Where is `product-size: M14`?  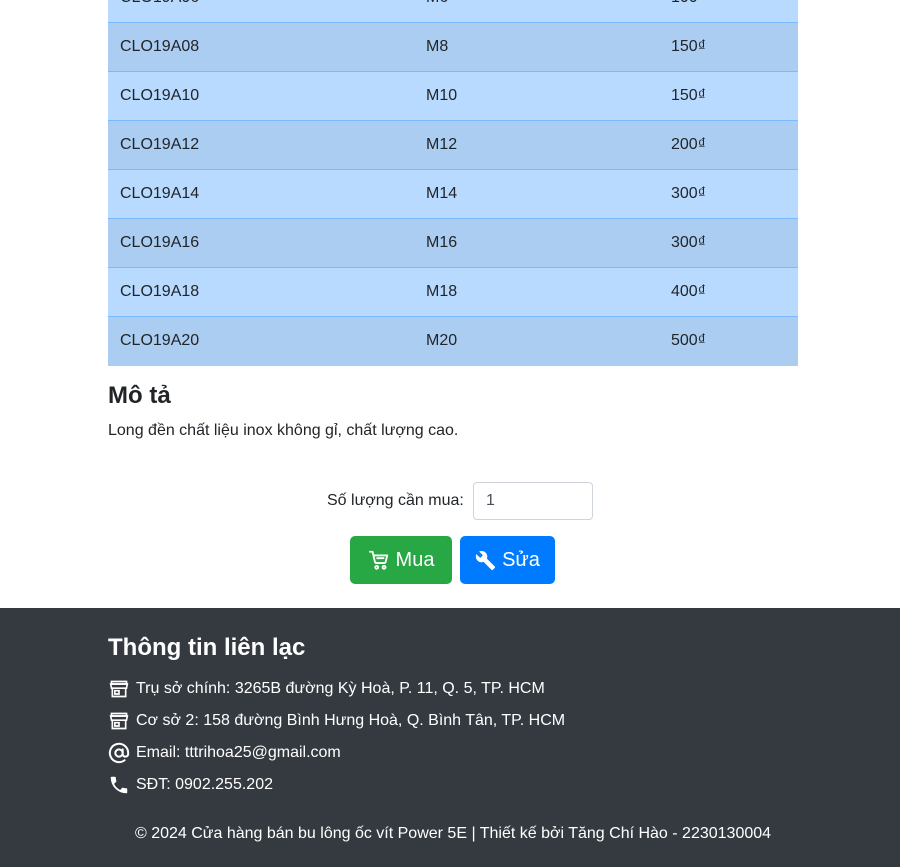
product-size: M14 is located at coordinates (536, 194).